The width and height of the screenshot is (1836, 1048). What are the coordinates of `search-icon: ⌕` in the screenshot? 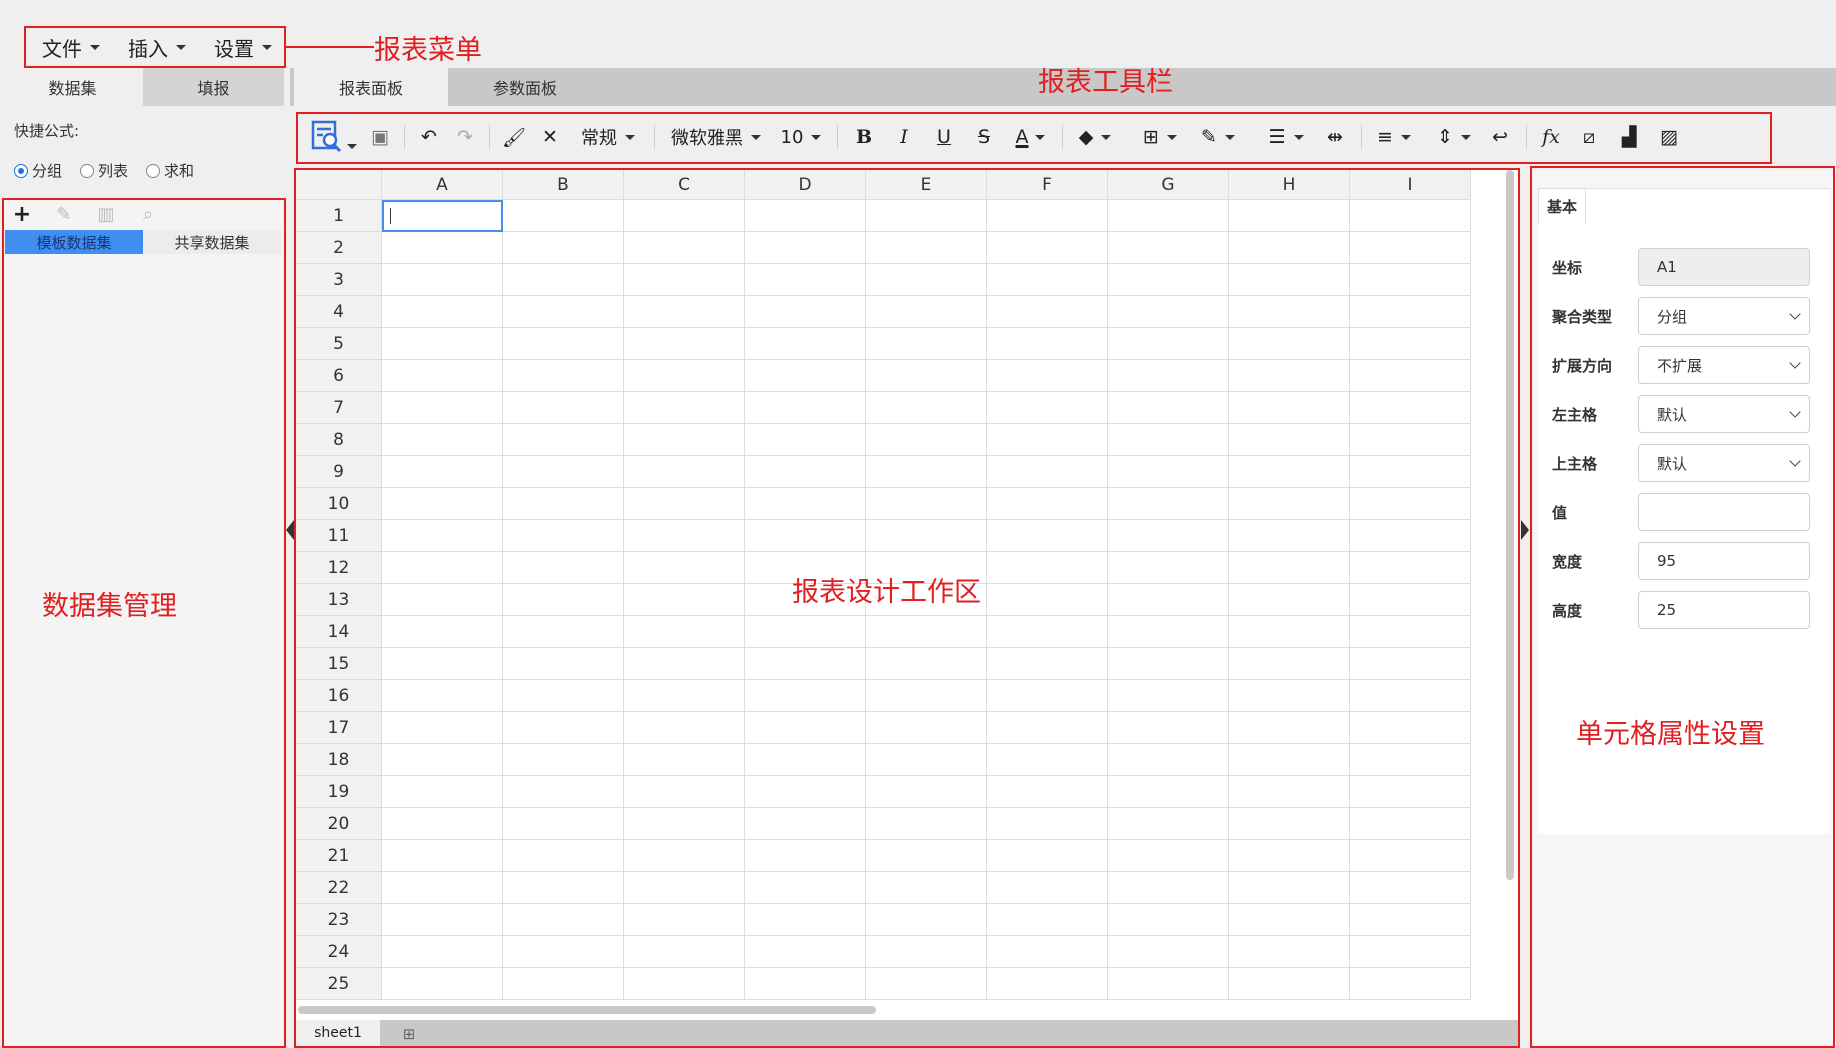 It's located at (148, 214).